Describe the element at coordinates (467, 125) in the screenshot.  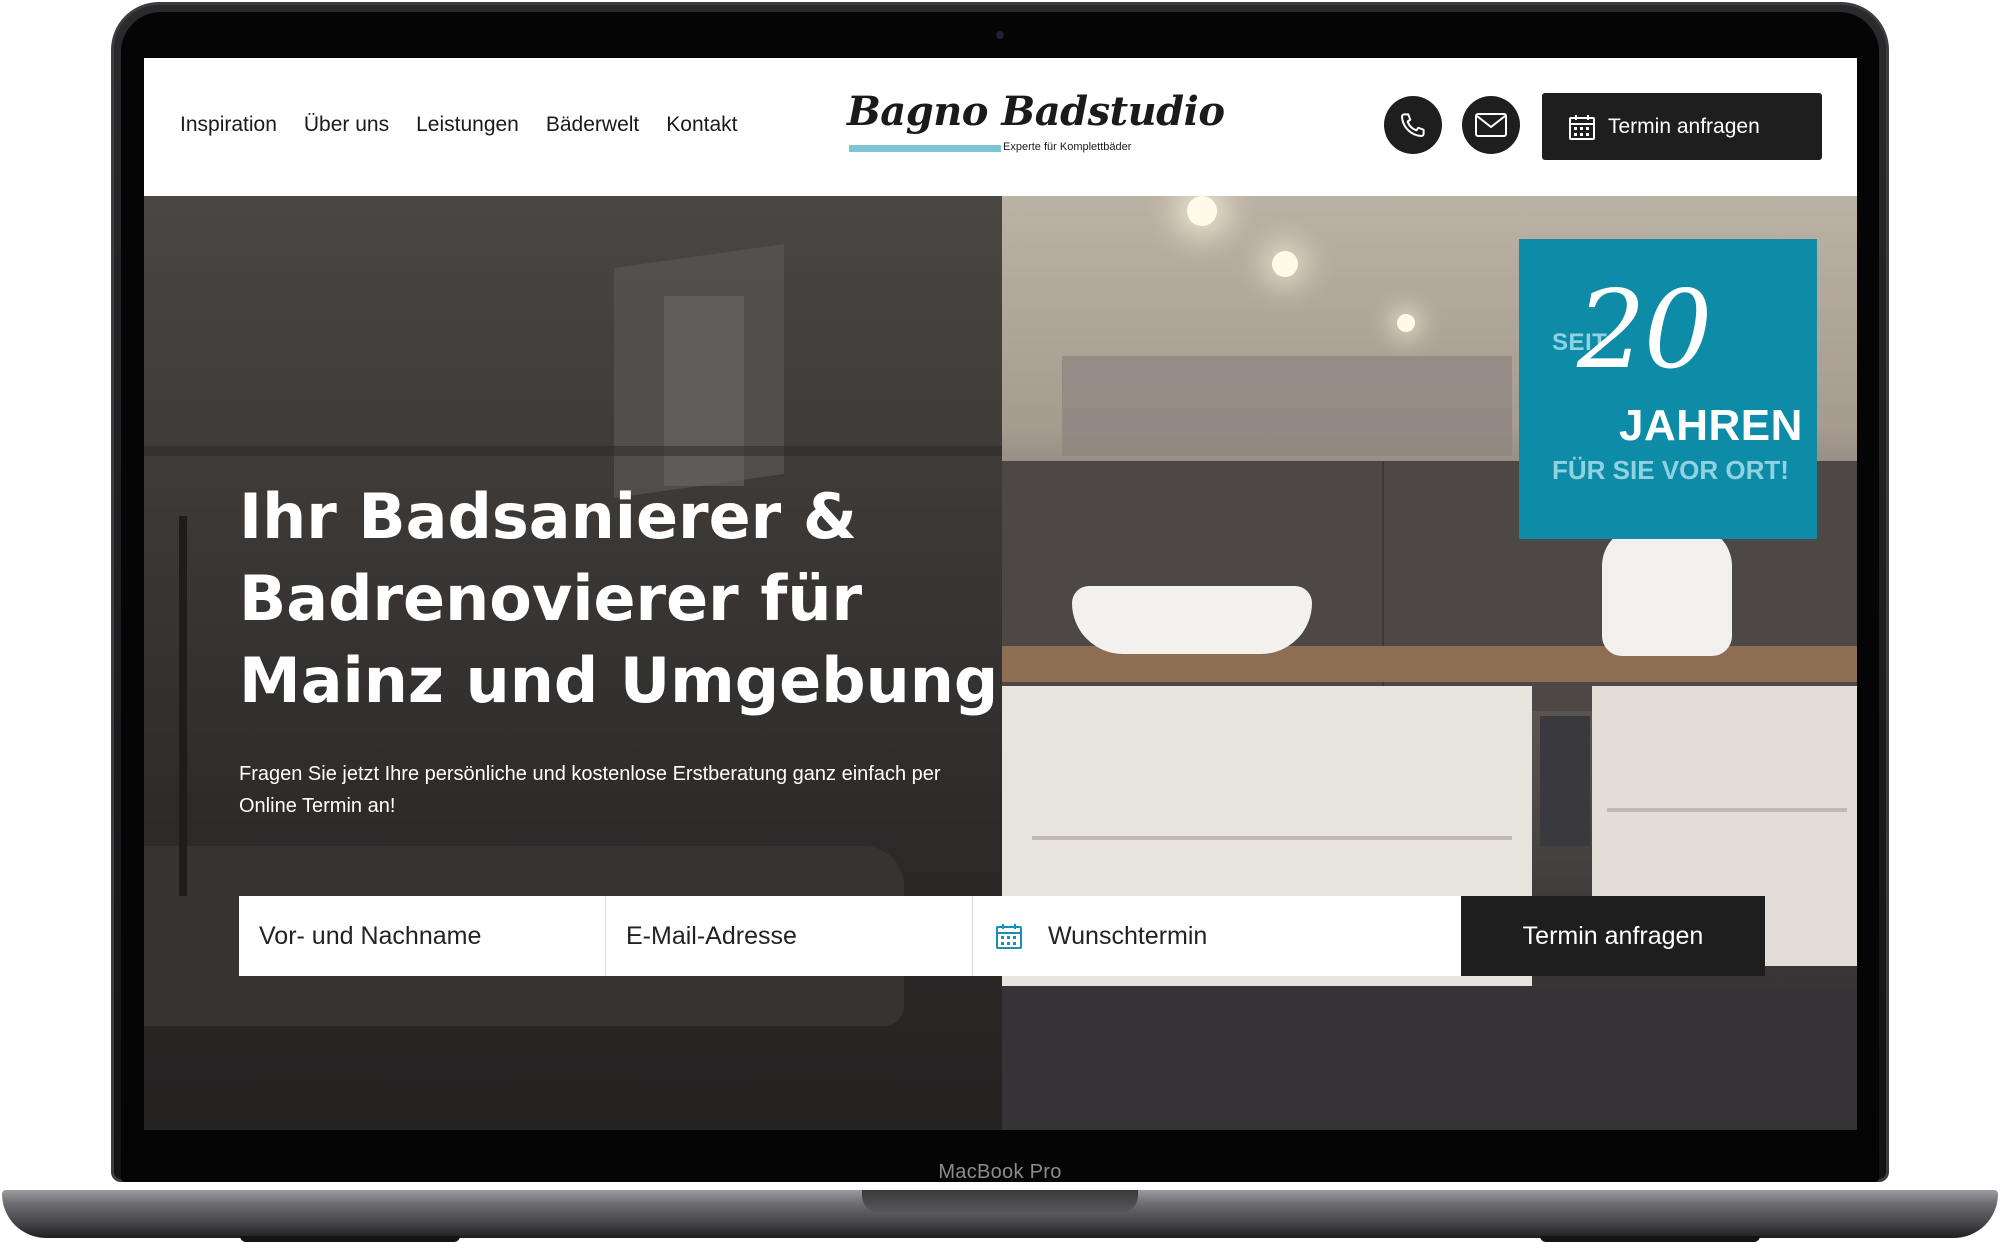
I see `nav-link-leistungen: Leistungen` at that location.